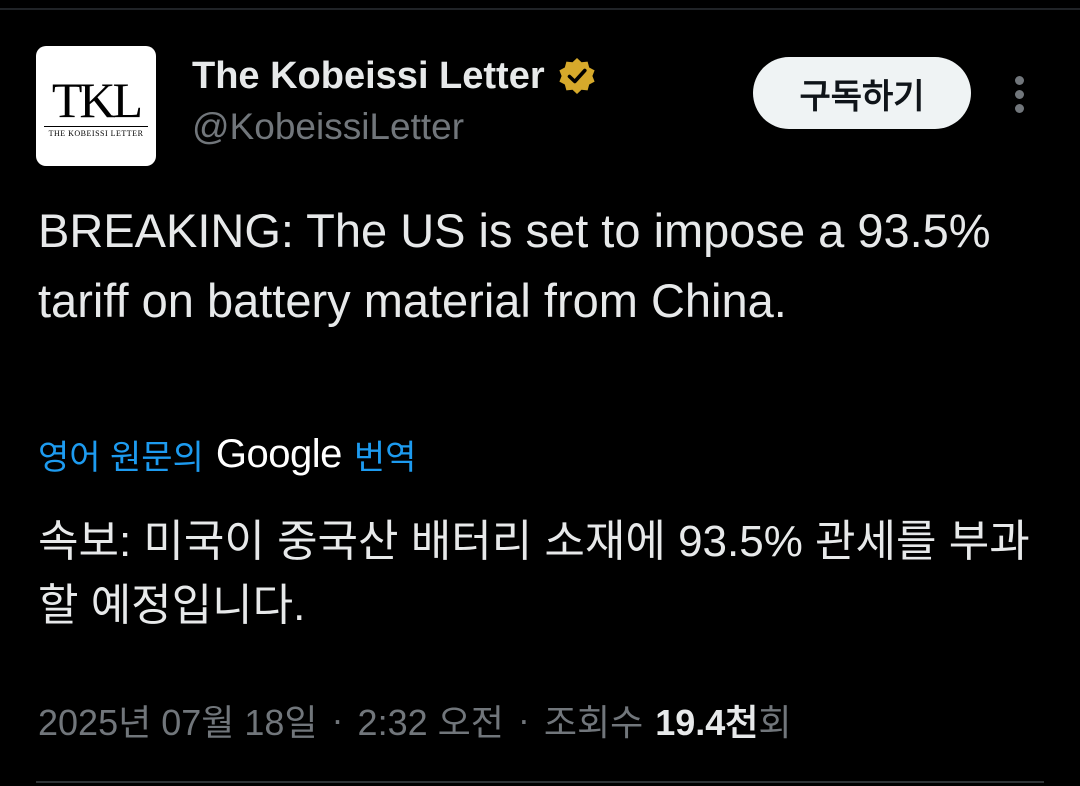 The height and width of the screenshot is (786, 1080). I want to click on bottom-divider, so click(540, 782).